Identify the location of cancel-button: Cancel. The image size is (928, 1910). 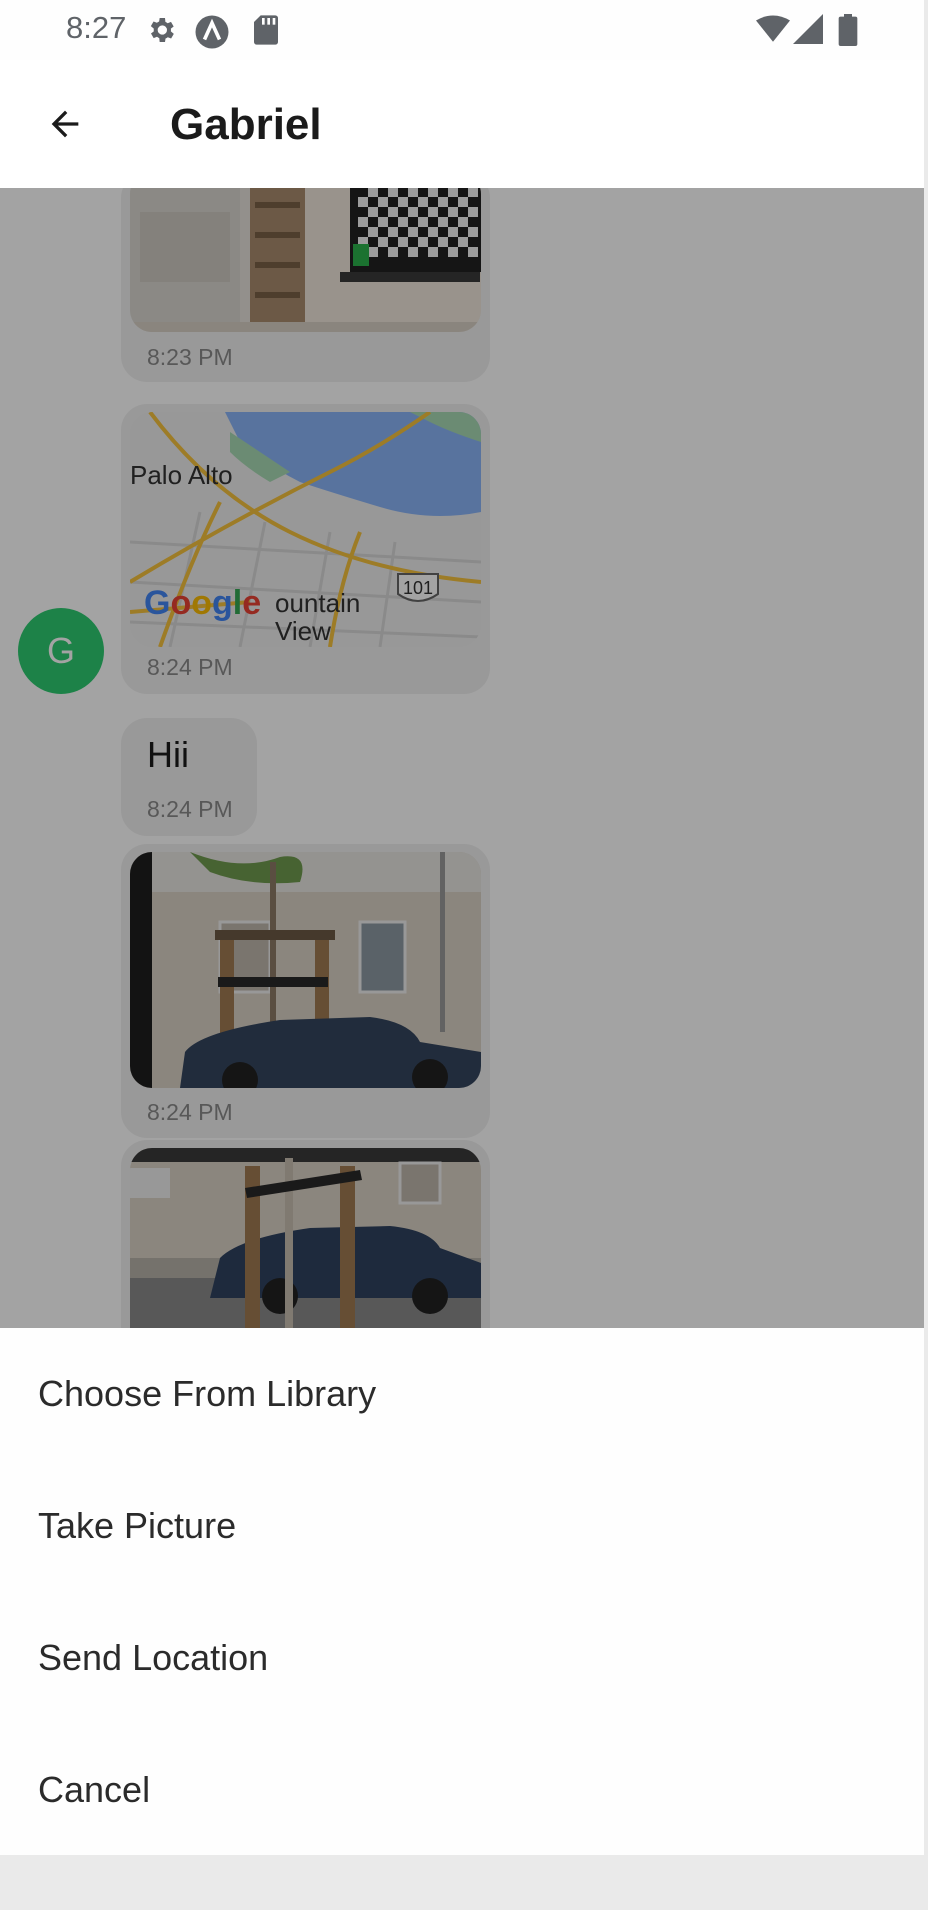
(462, 1789).